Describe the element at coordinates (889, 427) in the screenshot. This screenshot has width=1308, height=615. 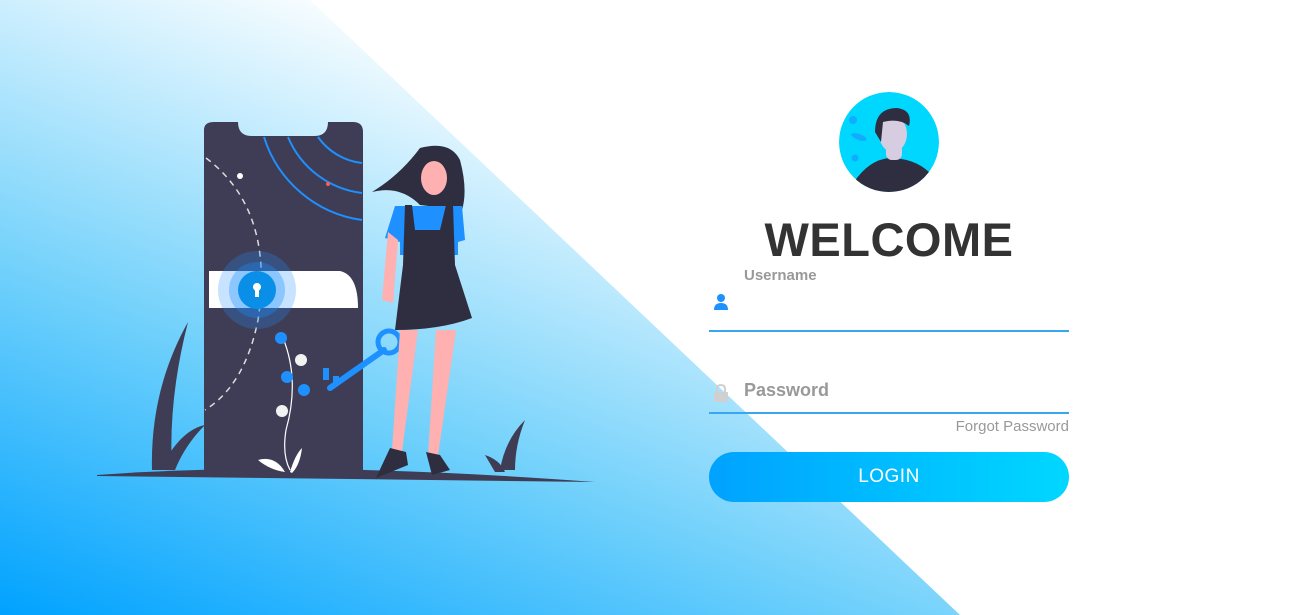
I see `forgot-password-link: Forgot Password` at that location.